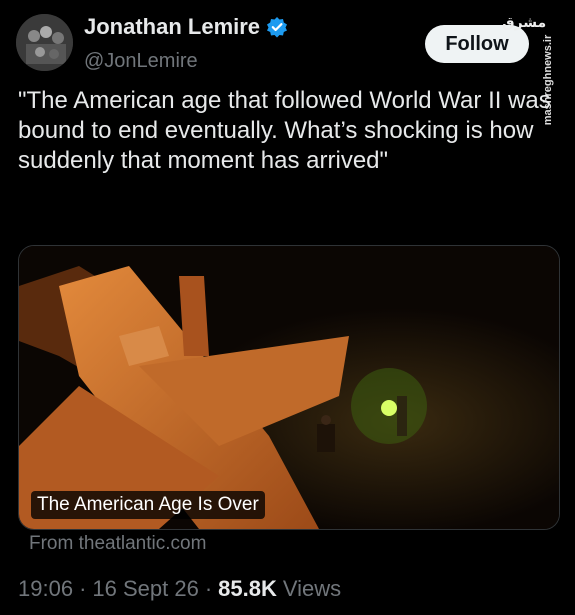  What do you see at coordinates (45, 589) in the screenshot?
I see `tweet-time: 19:06` at bounding box center [45, 589].